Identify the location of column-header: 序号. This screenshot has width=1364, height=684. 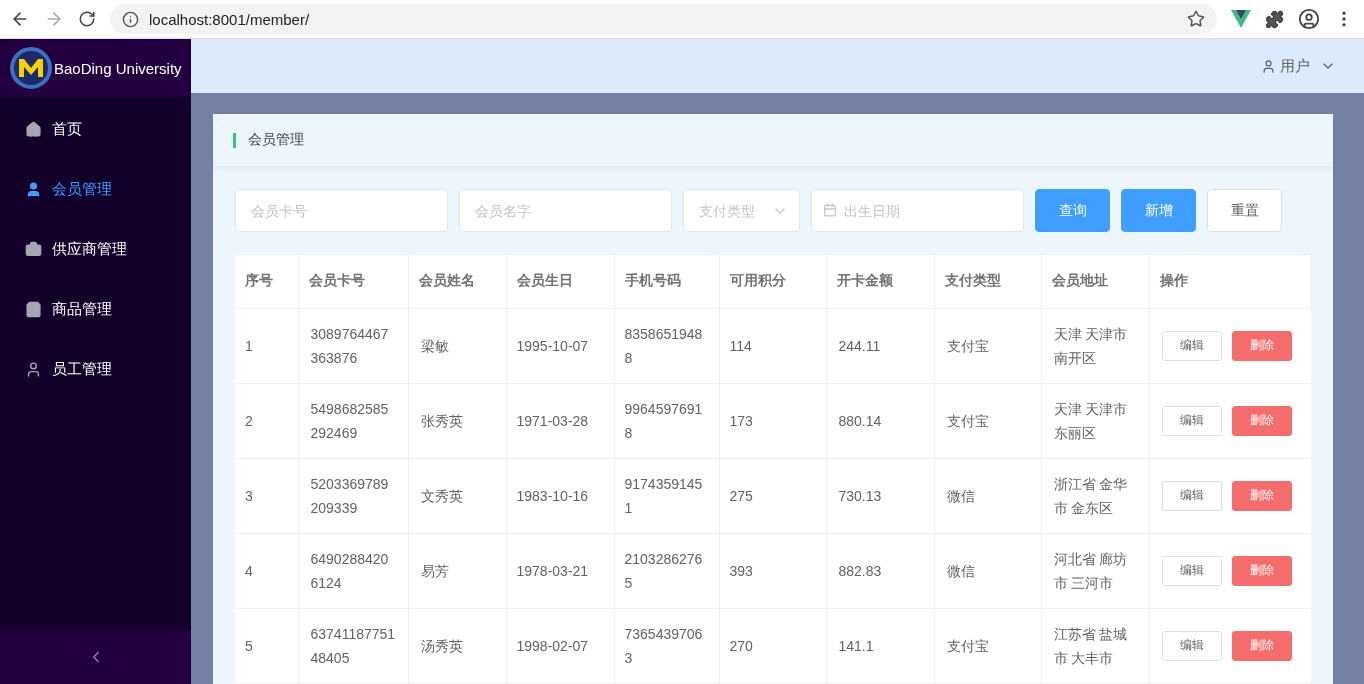
(266, 281).